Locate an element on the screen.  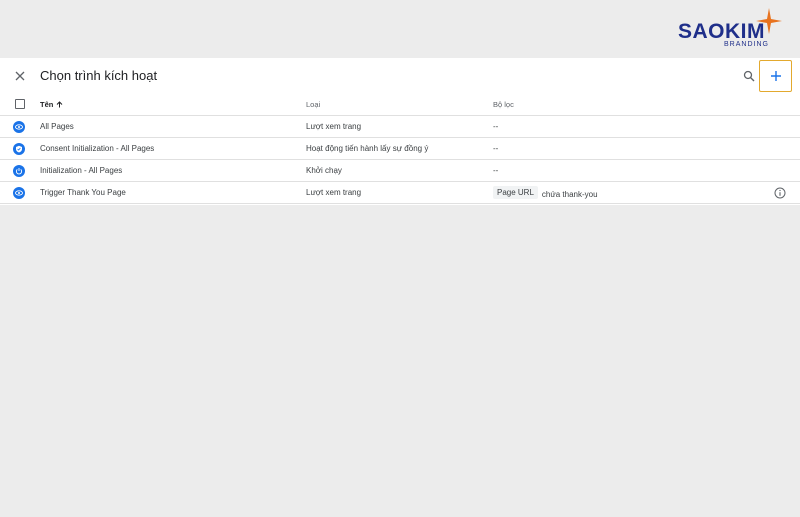
panel-title: Chọn trình kích hoạt is located at coordinates (99, 75).